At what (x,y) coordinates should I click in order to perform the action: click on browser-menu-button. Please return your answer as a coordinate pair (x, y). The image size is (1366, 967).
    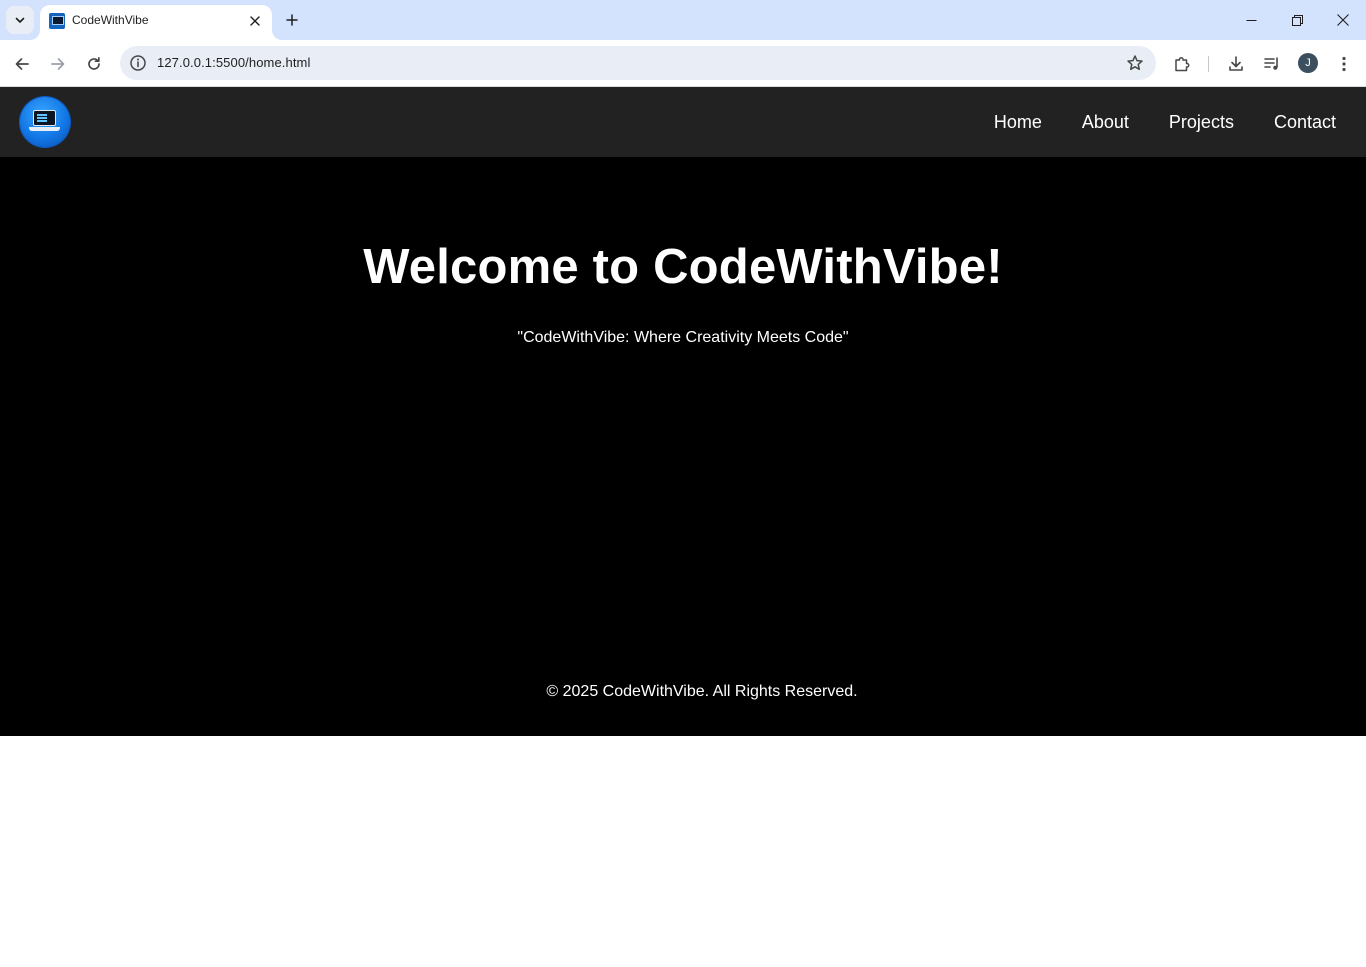
    Looking at the image, I should click on (1344, 64).